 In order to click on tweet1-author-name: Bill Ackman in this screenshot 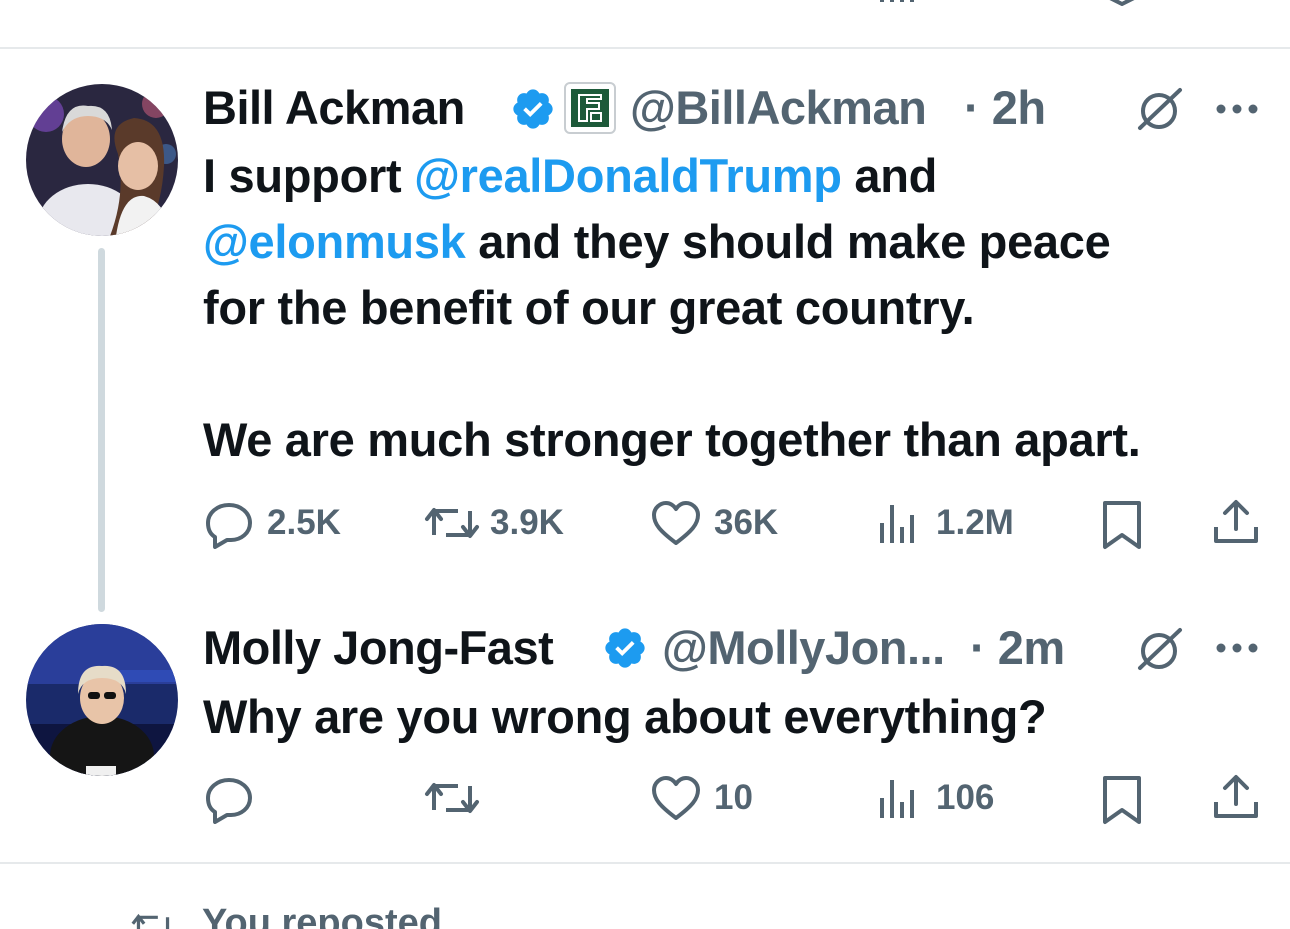, I will do `click(334, 108)`.